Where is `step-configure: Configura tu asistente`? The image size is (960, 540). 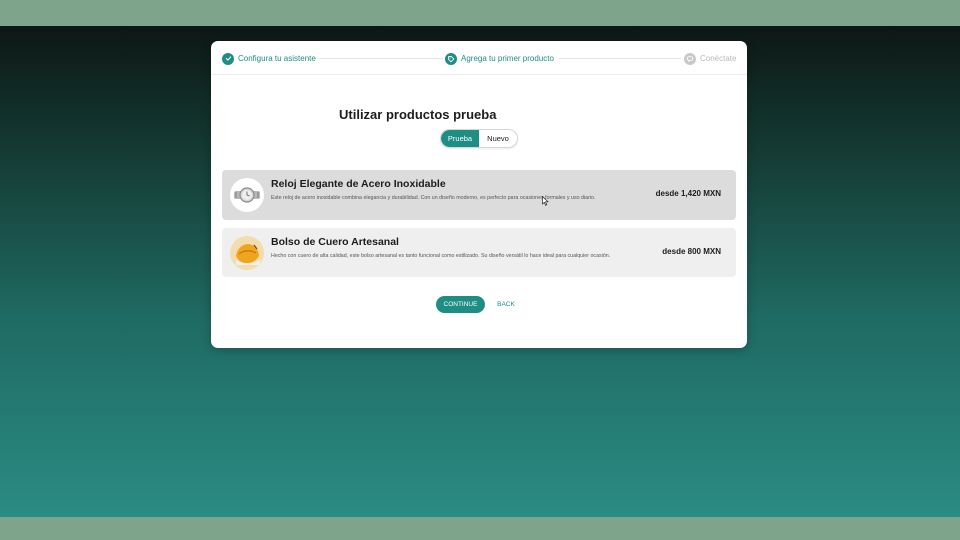
step-configure: Configura tu asistente is located at coordinates (269, 58).